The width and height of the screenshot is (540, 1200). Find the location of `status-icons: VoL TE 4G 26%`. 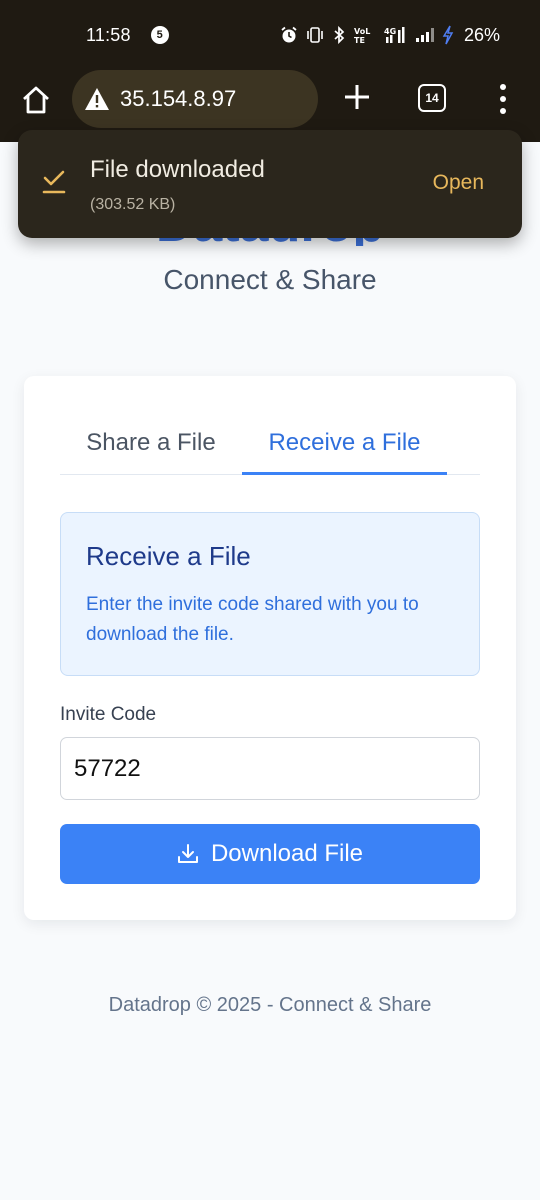

status-icons: VoL TE 4G 26% is located at coordinates (390, 35).